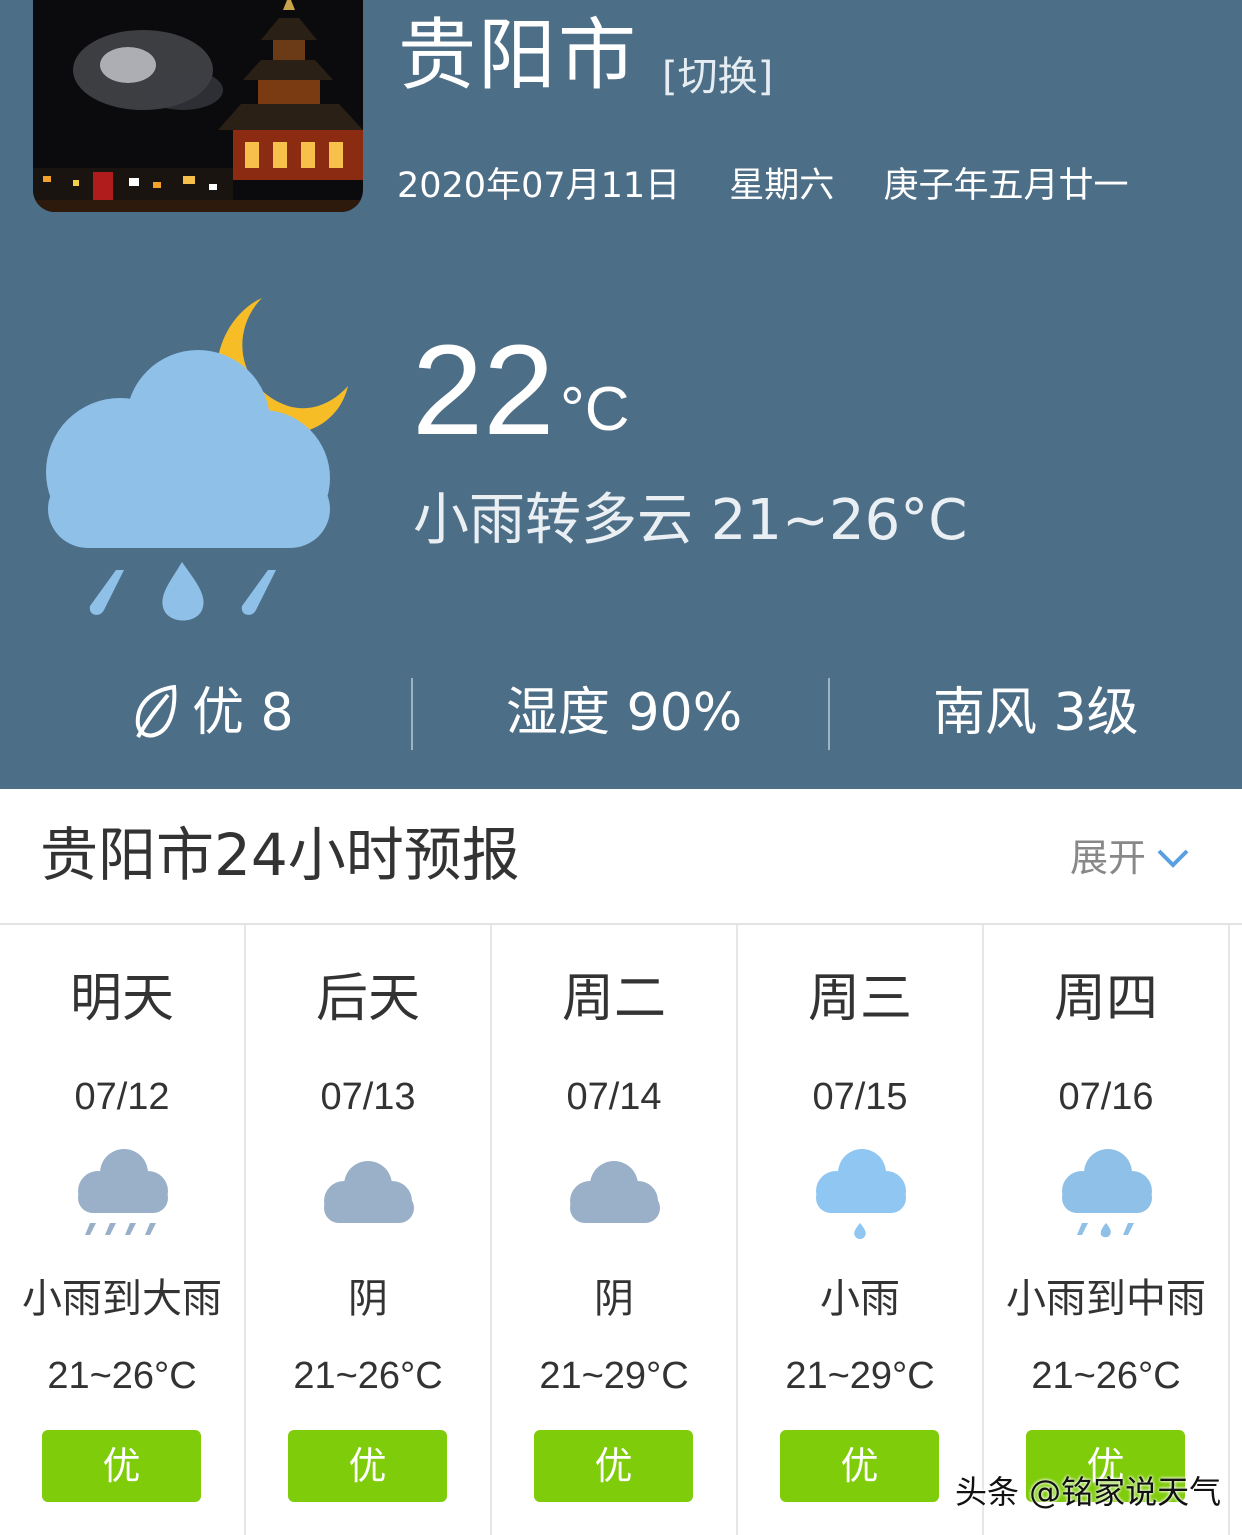 This screenshot has width=1242, height=1535. I want to click on date-text: 2020年07月11日, so click(539, 186).